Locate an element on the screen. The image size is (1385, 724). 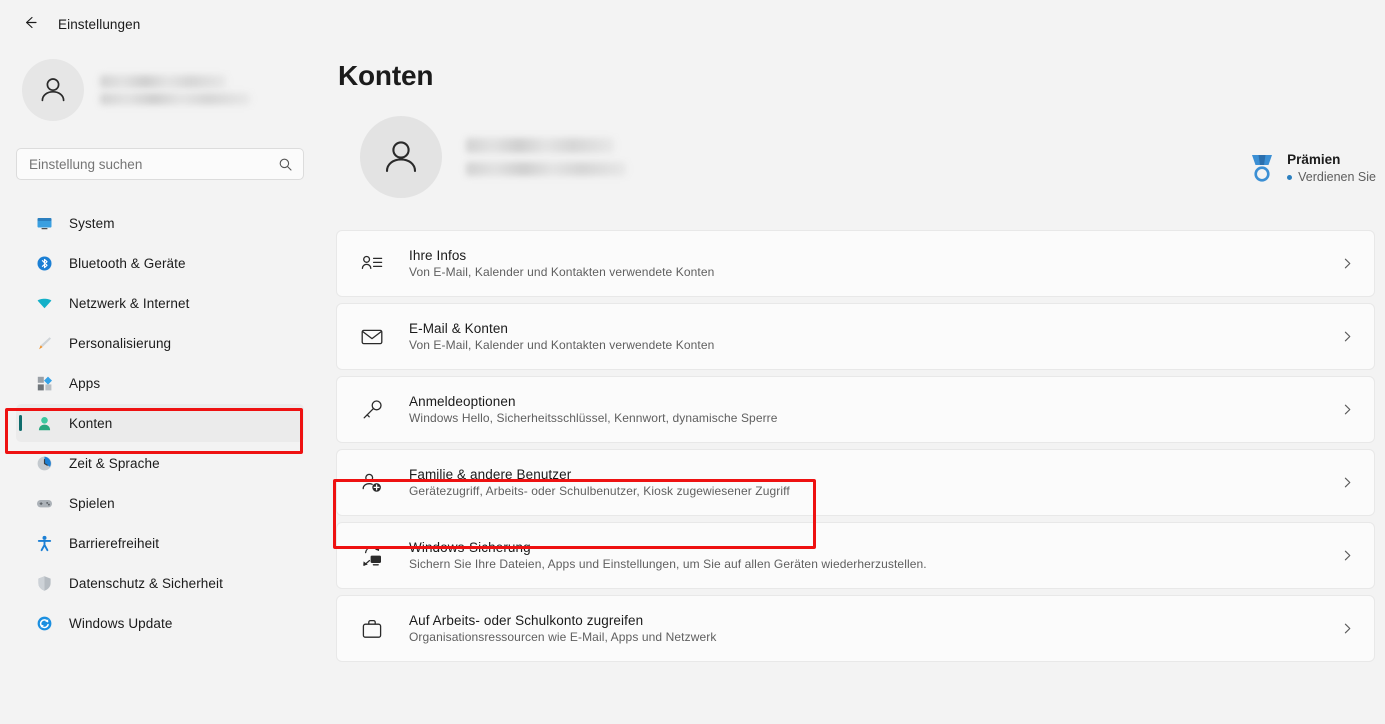
sidebar-item-label: Zeit & Sprache is located at coordinates (114, 463).